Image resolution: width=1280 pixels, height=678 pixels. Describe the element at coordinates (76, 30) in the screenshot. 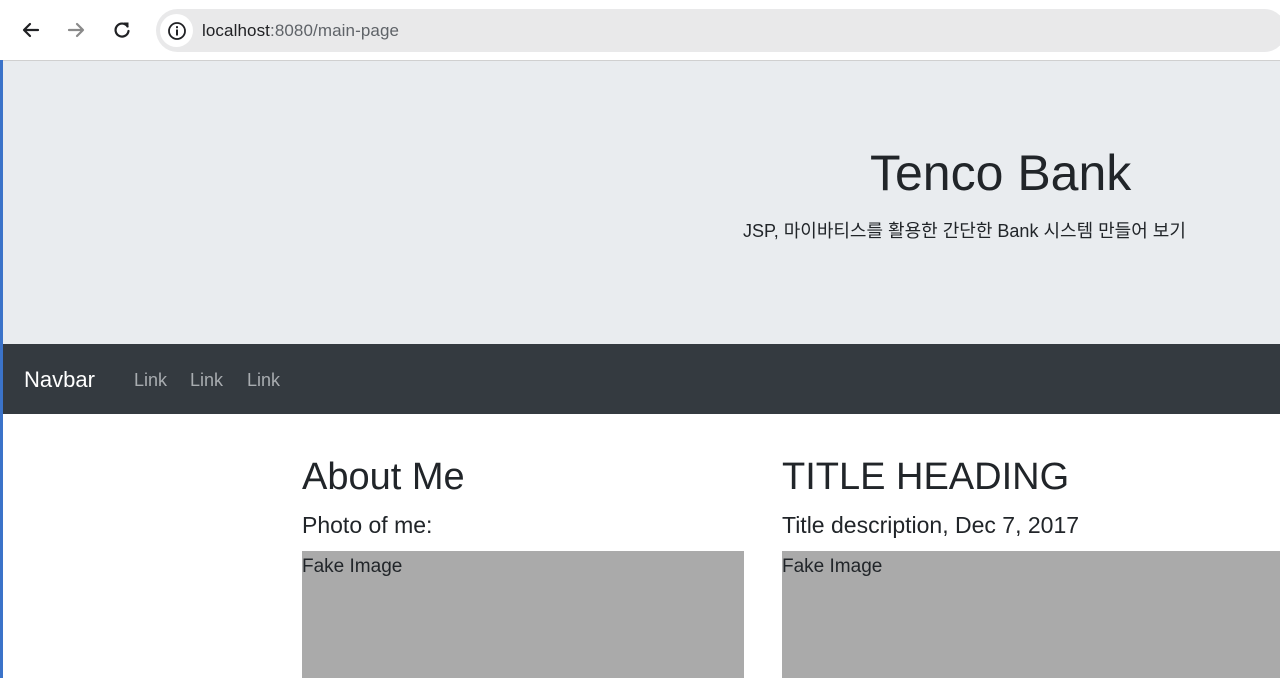

I see `forward-arrow-icon` at that location.